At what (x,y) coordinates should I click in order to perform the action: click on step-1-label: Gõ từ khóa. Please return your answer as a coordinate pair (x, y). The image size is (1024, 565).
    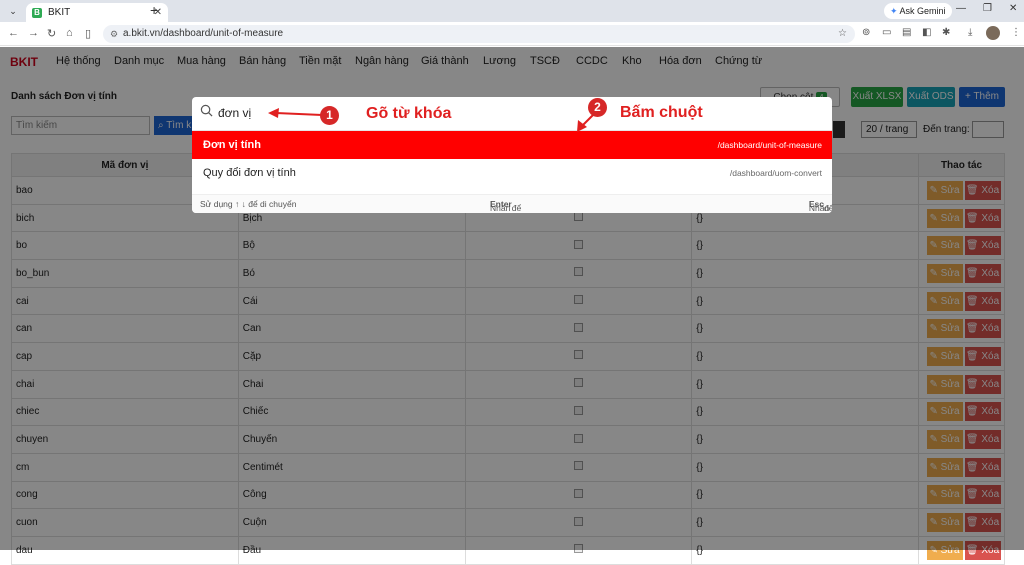
    Looking at the image, I should click on (409, 113).